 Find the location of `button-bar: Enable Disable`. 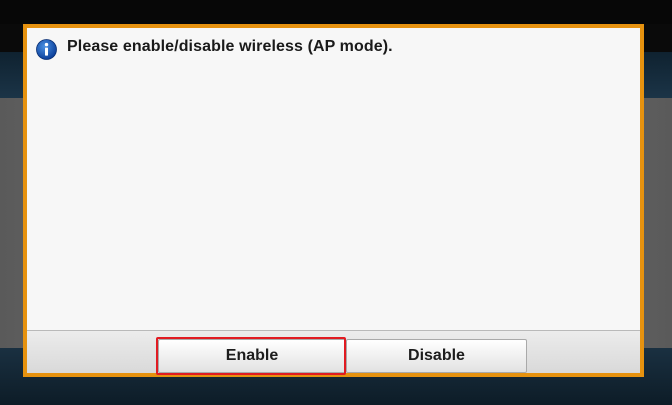

button-bar: Enable Disable is located at coordinates (333, 352).